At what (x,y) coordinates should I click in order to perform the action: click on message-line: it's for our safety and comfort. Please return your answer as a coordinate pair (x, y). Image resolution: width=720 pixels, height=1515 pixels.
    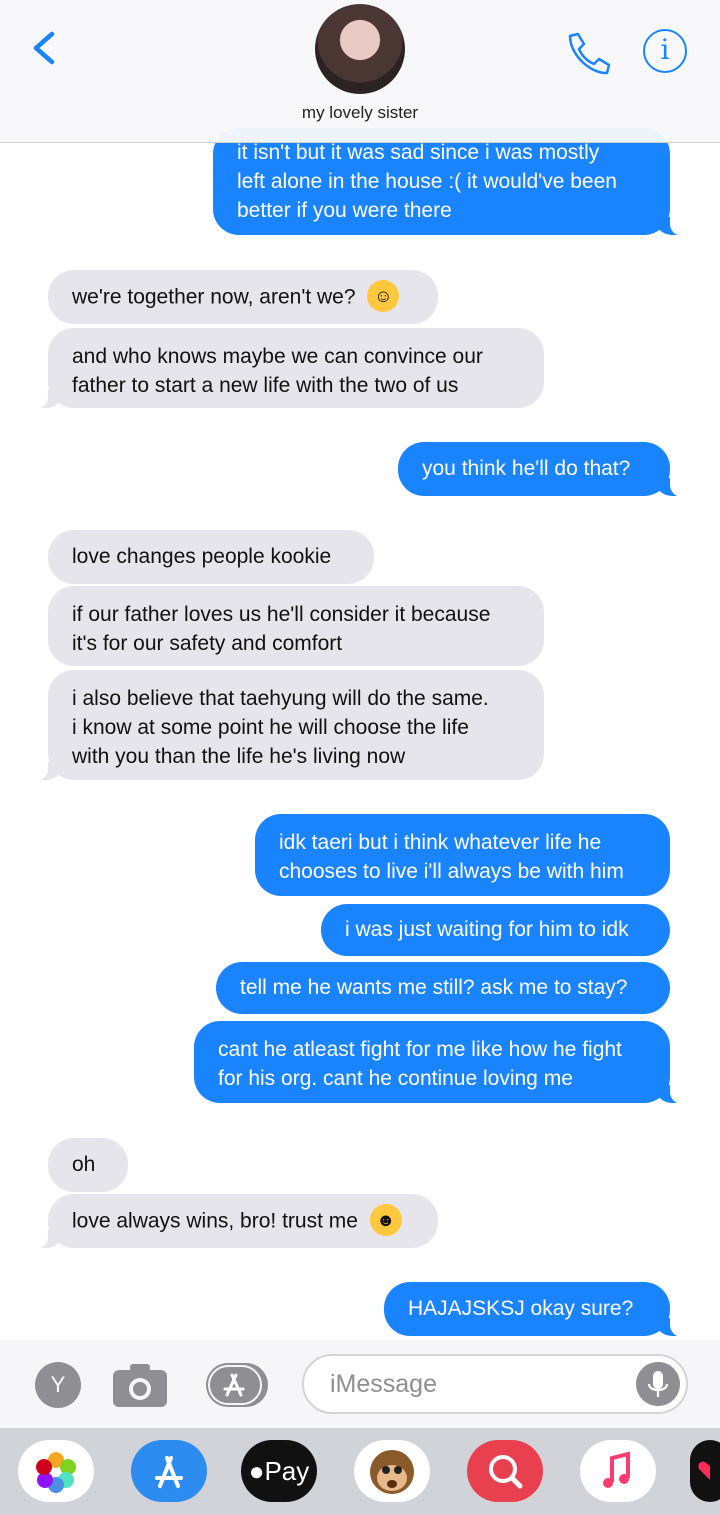
    Looking at the image, I should click on (207, 643).